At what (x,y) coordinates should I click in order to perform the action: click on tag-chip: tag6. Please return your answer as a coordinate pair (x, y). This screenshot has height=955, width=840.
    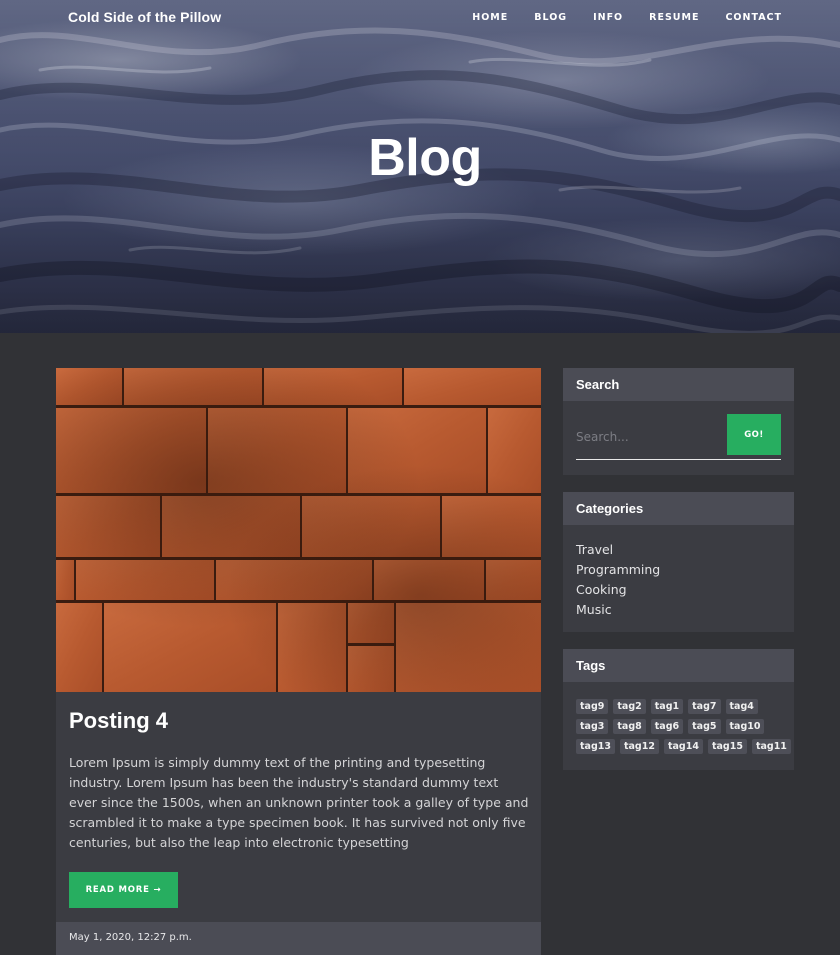
    Looking at the image, I should click on (667, 726).